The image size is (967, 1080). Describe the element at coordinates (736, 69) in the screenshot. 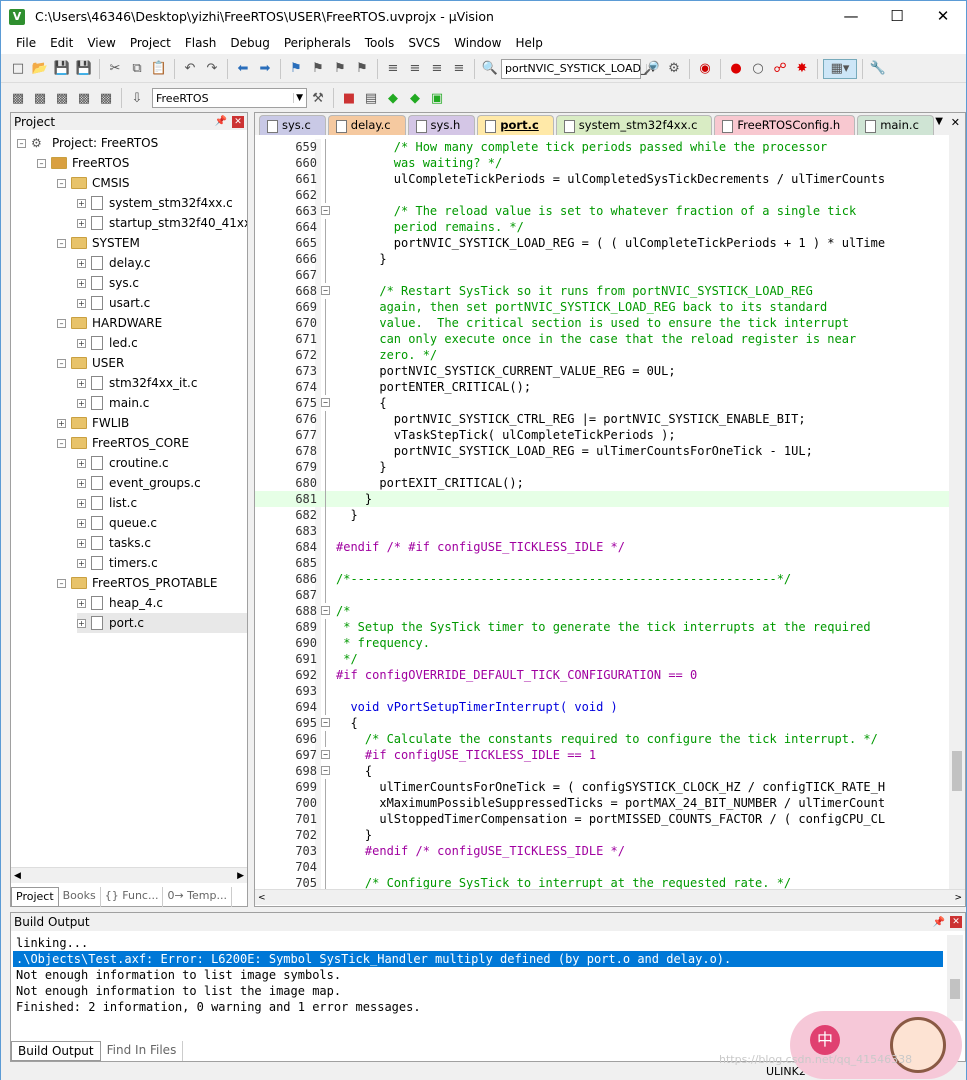

I see `breakpoint-icon: ●` at that location.